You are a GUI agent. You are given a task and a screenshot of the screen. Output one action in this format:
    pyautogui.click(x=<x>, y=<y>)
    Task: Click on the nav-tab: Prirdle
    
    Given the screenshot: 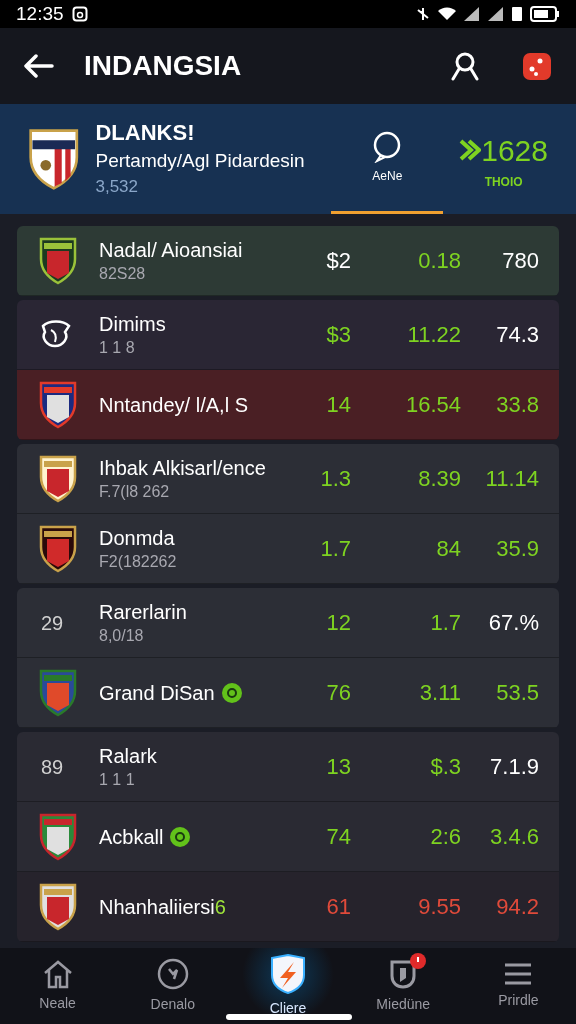 What is the action you would take?
    pyautogui.click(x=518, y=986)
    